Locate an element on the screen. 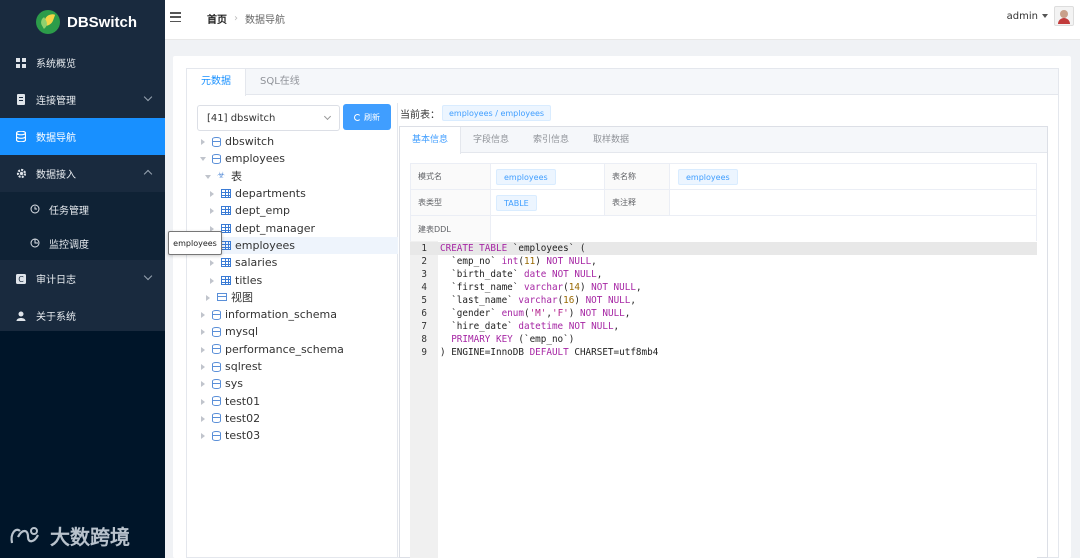 The width and height of the screenshot is (1080, 558). table-type-value-cell: TABLE is located at coordinates (548, 202).